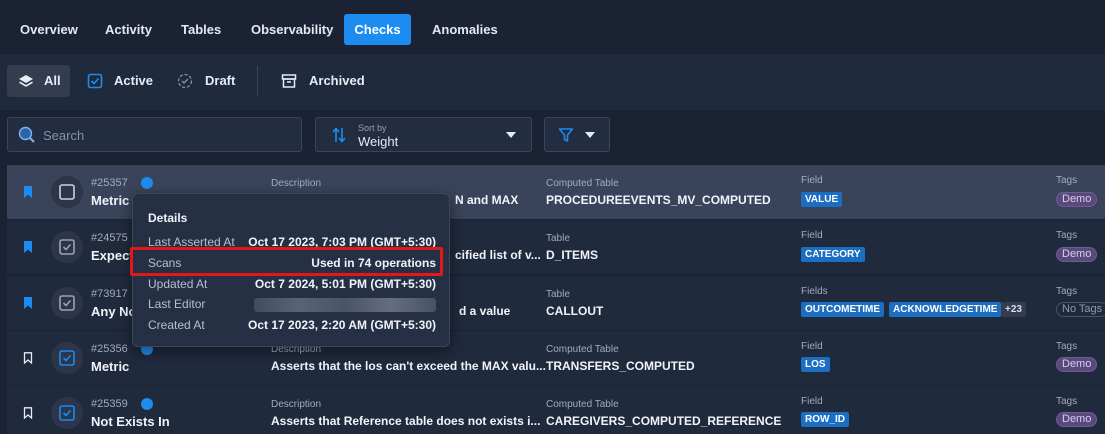  I want to click on tab-observability: Observability, so click(292, 29).